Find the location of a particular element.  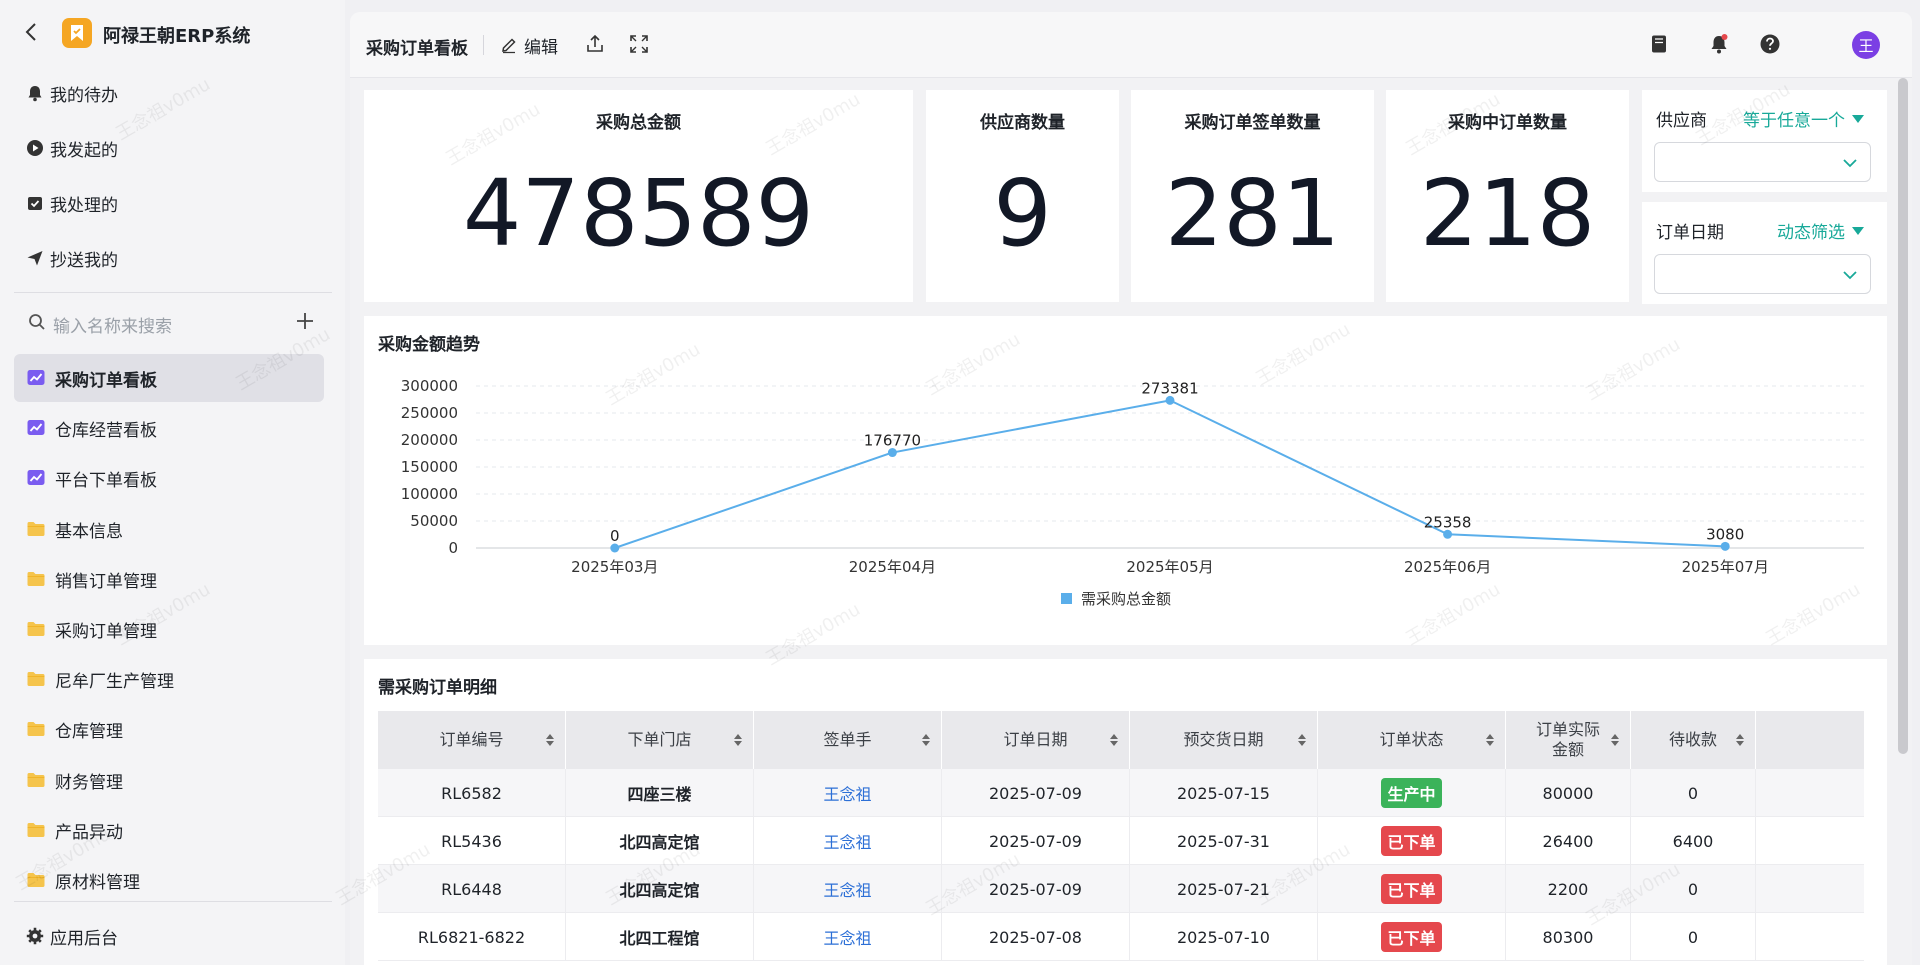

column-header-label: 订单日期 is located at coordinates (1035, 739).